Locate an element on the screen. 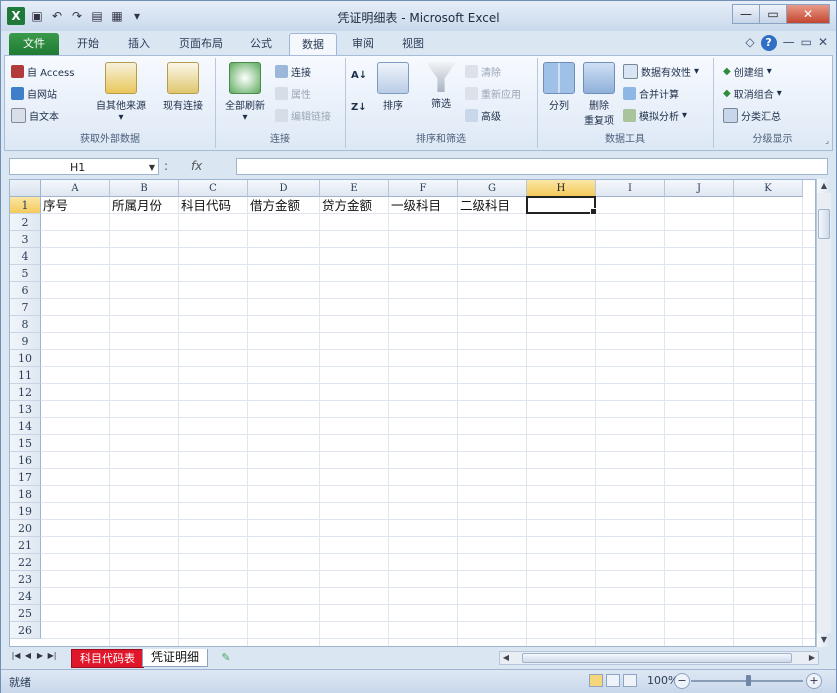  row-header-15: 15 is located at coordinates (25, 443).